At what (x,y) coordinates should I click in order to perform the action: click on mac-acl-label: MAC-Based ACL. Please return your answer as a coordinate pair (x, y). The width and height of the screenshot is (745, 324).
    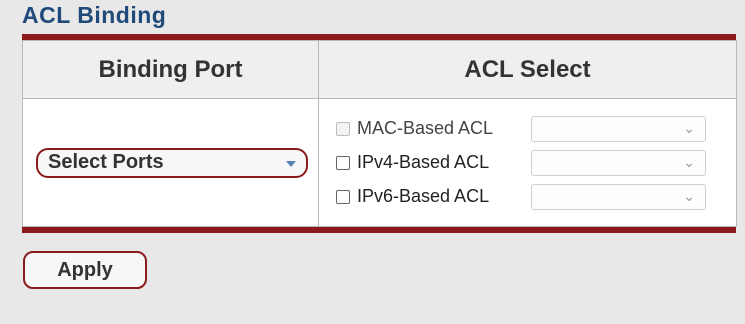
    Looking at the image, I should click on (425, 128).